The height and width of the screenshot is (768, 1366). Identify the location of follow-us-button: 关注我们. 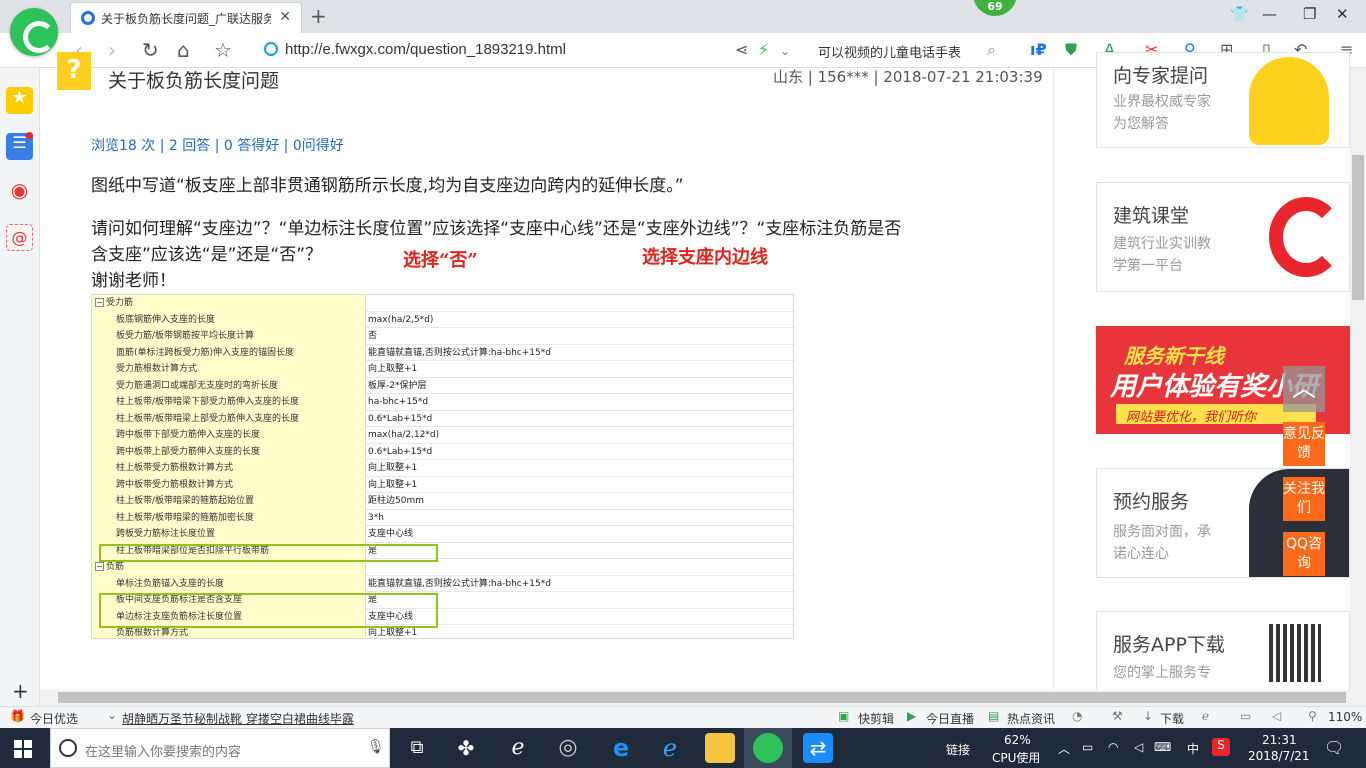
(1304, 499).